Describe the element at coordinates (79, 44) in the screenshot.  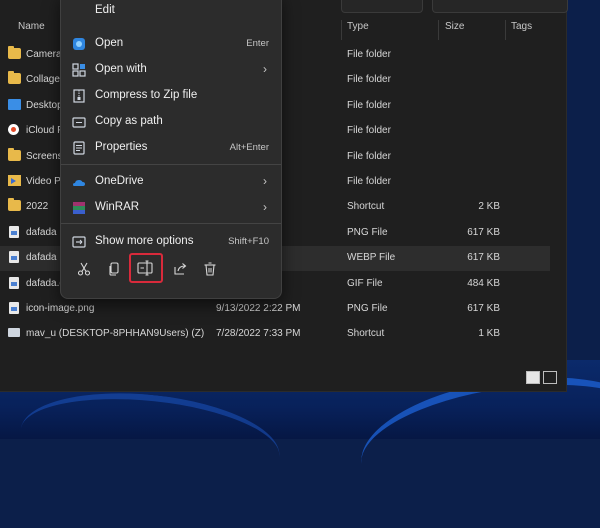
I see `photos-app-icon` at that location.